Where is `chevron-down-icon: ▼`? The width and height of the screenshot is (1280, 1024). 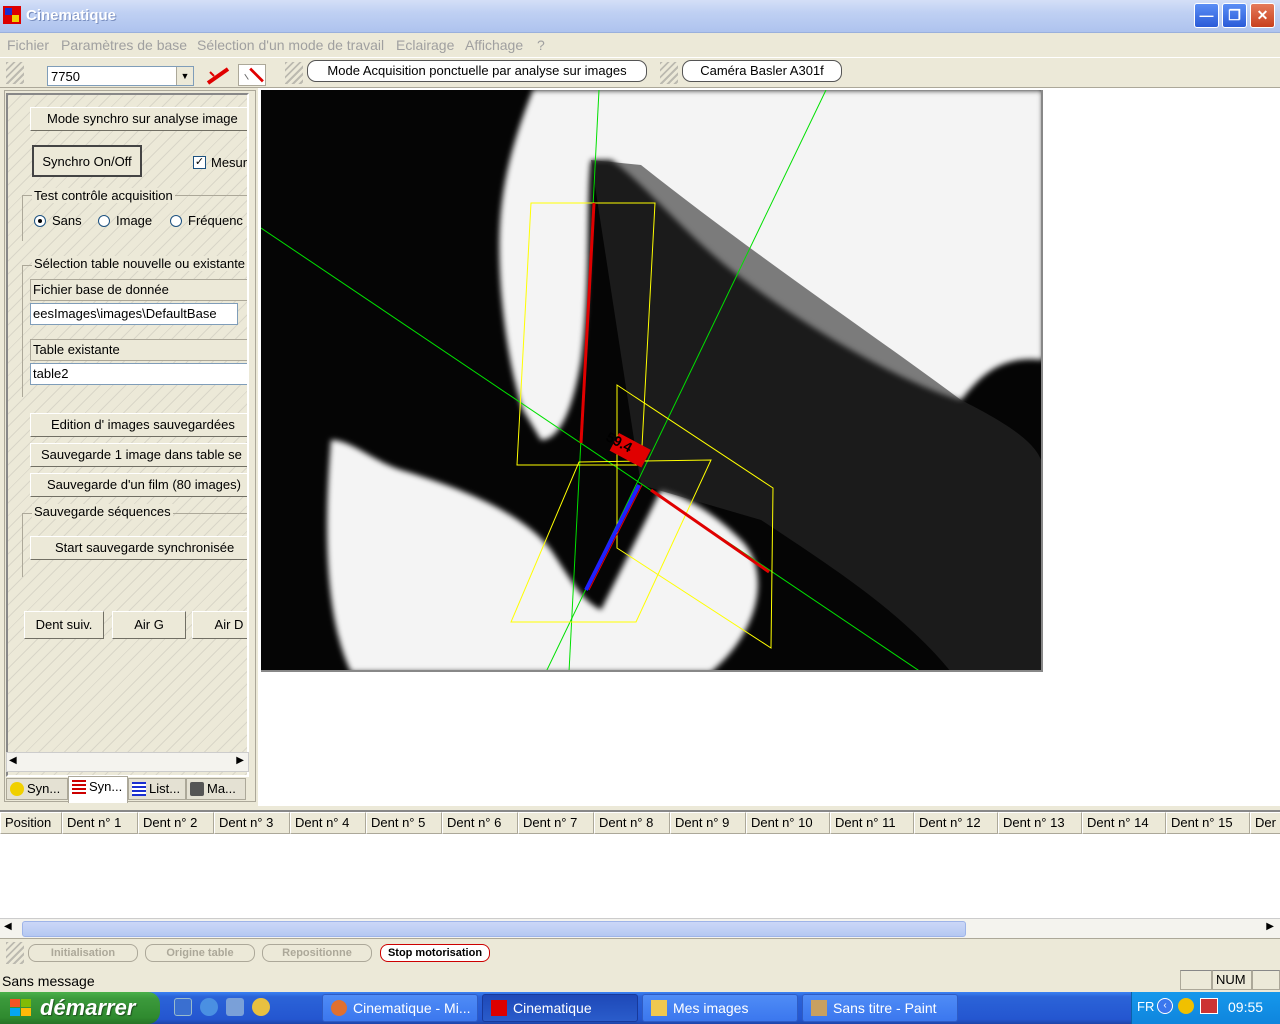
chevron-down-icon: ▼ is located at coordinates (184, 76).